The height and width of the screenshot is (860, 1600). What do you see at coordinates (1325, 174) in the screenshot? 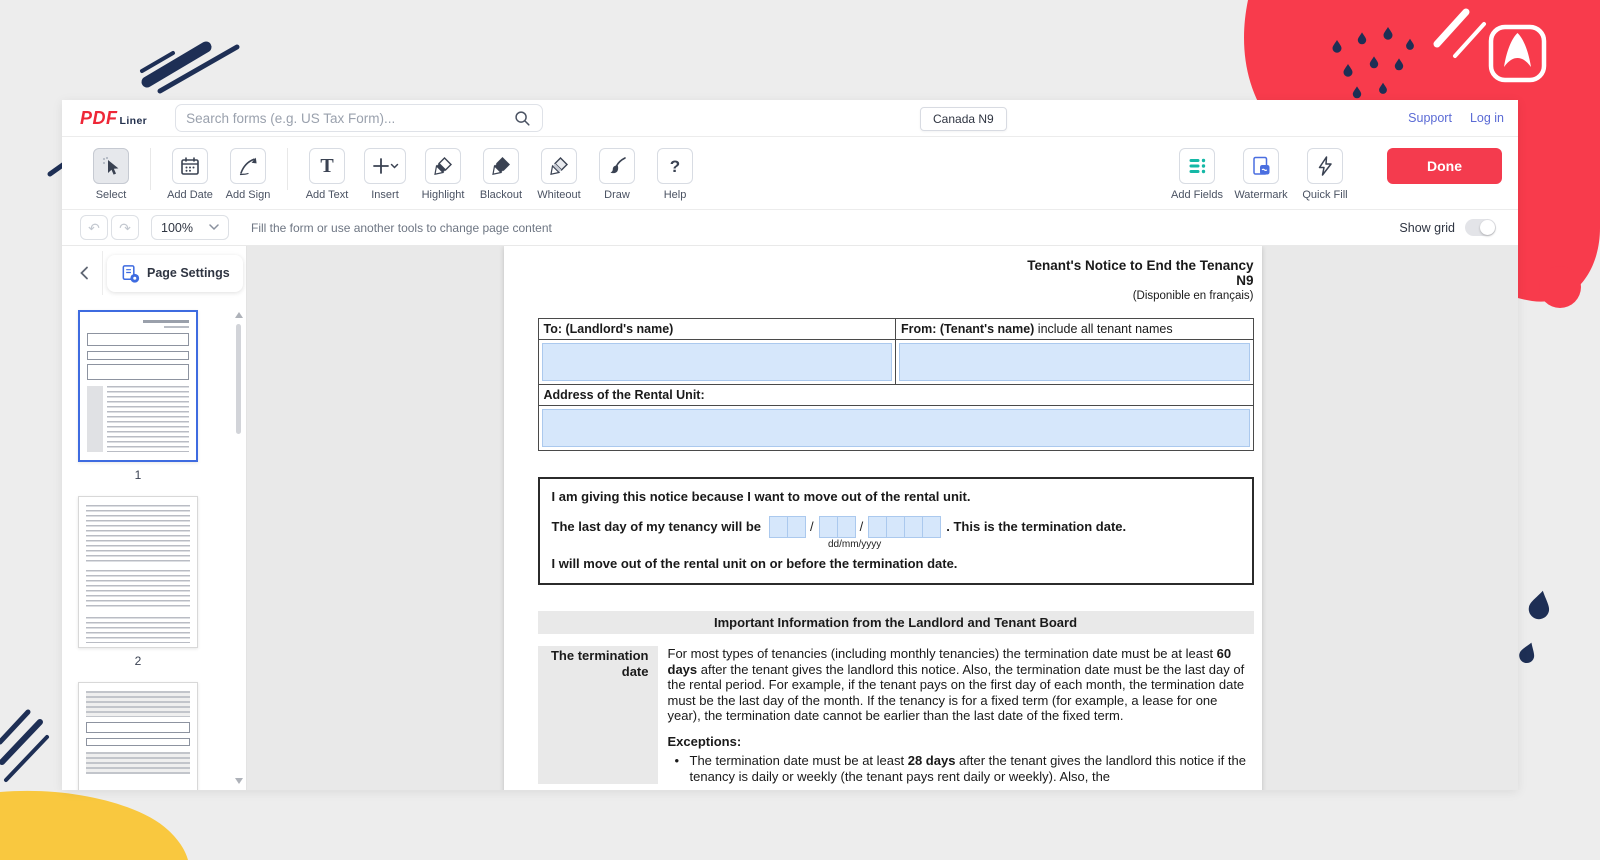
I see `quick-fill-button: Quick Fill` at bounding box center [1325, 174].